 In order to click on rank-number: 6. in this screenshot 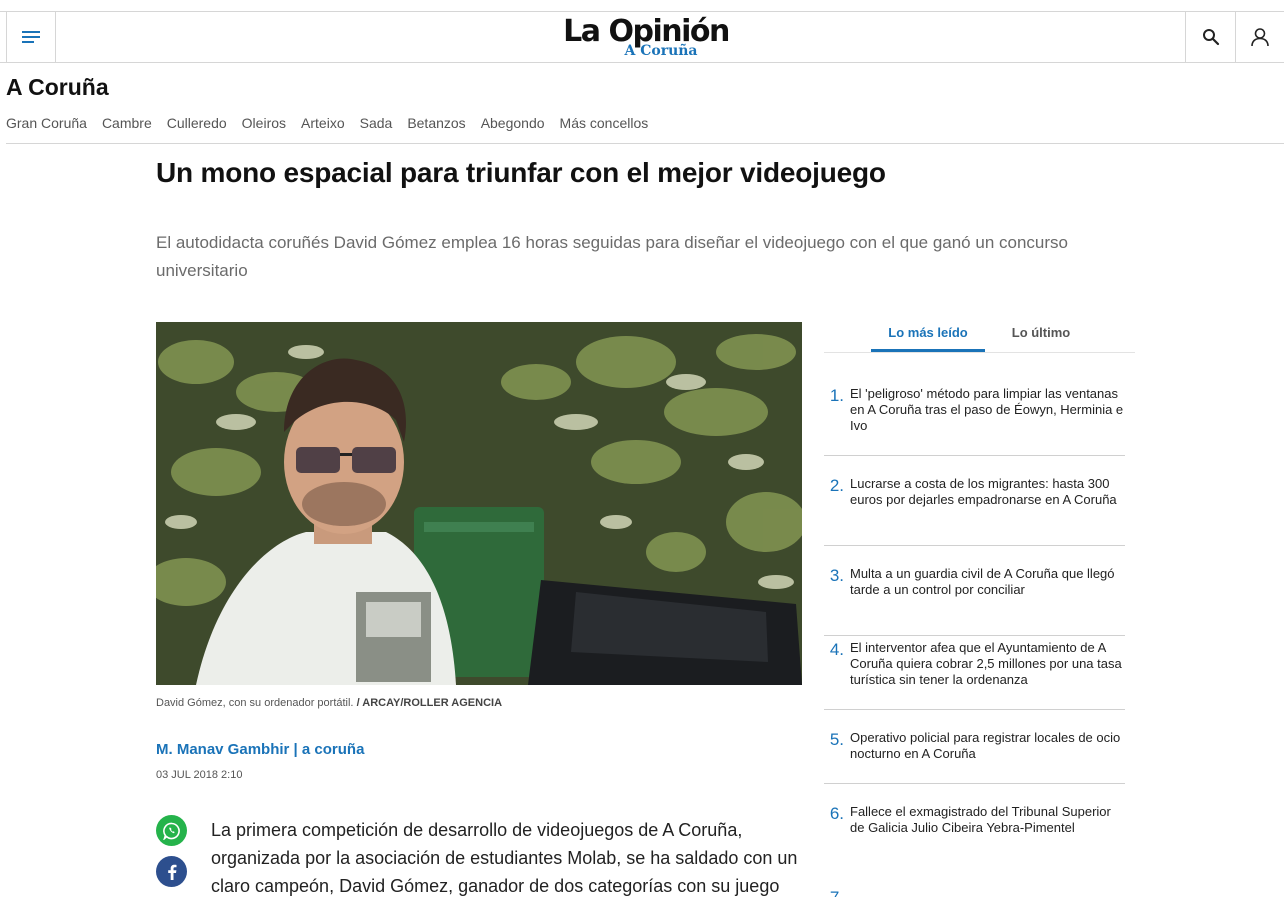, I will do `click(836, 813)`.